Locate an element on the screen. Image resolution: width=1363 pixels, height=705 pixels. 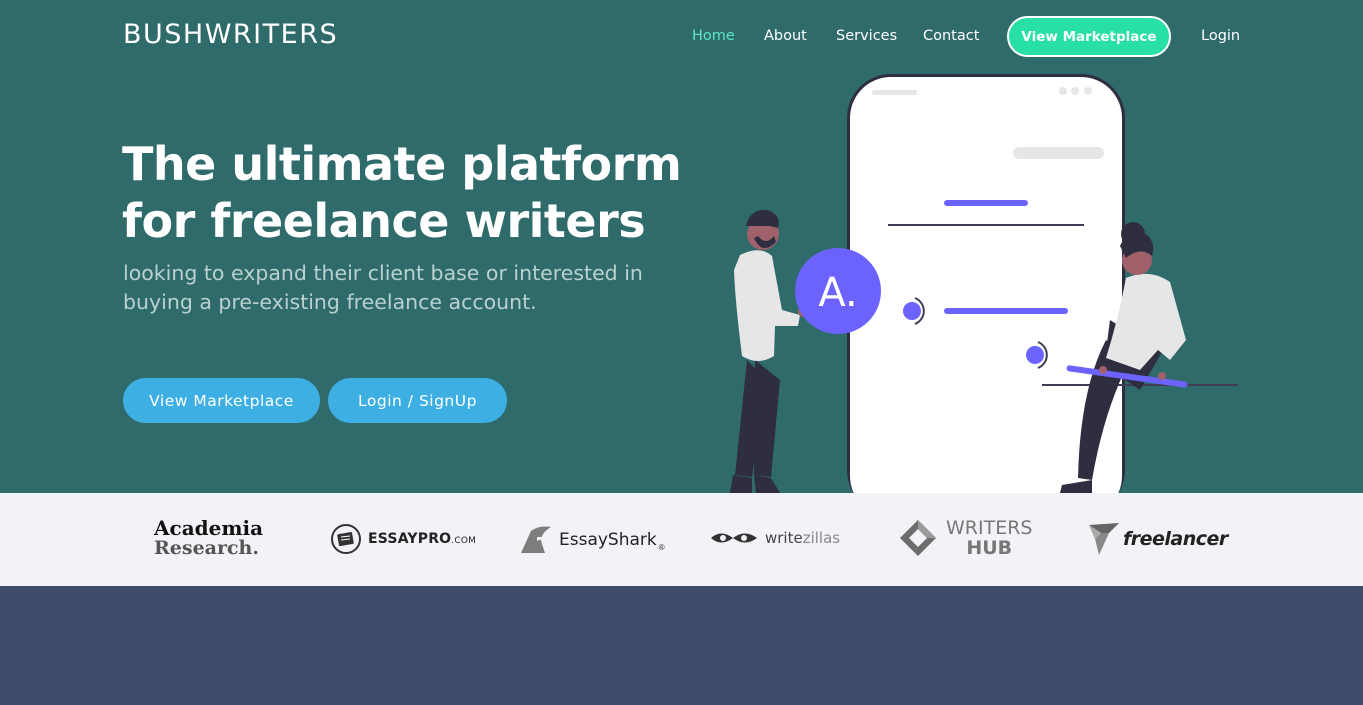
brand-logo: BUSHWRITERS is located at coordinates (230, 34).